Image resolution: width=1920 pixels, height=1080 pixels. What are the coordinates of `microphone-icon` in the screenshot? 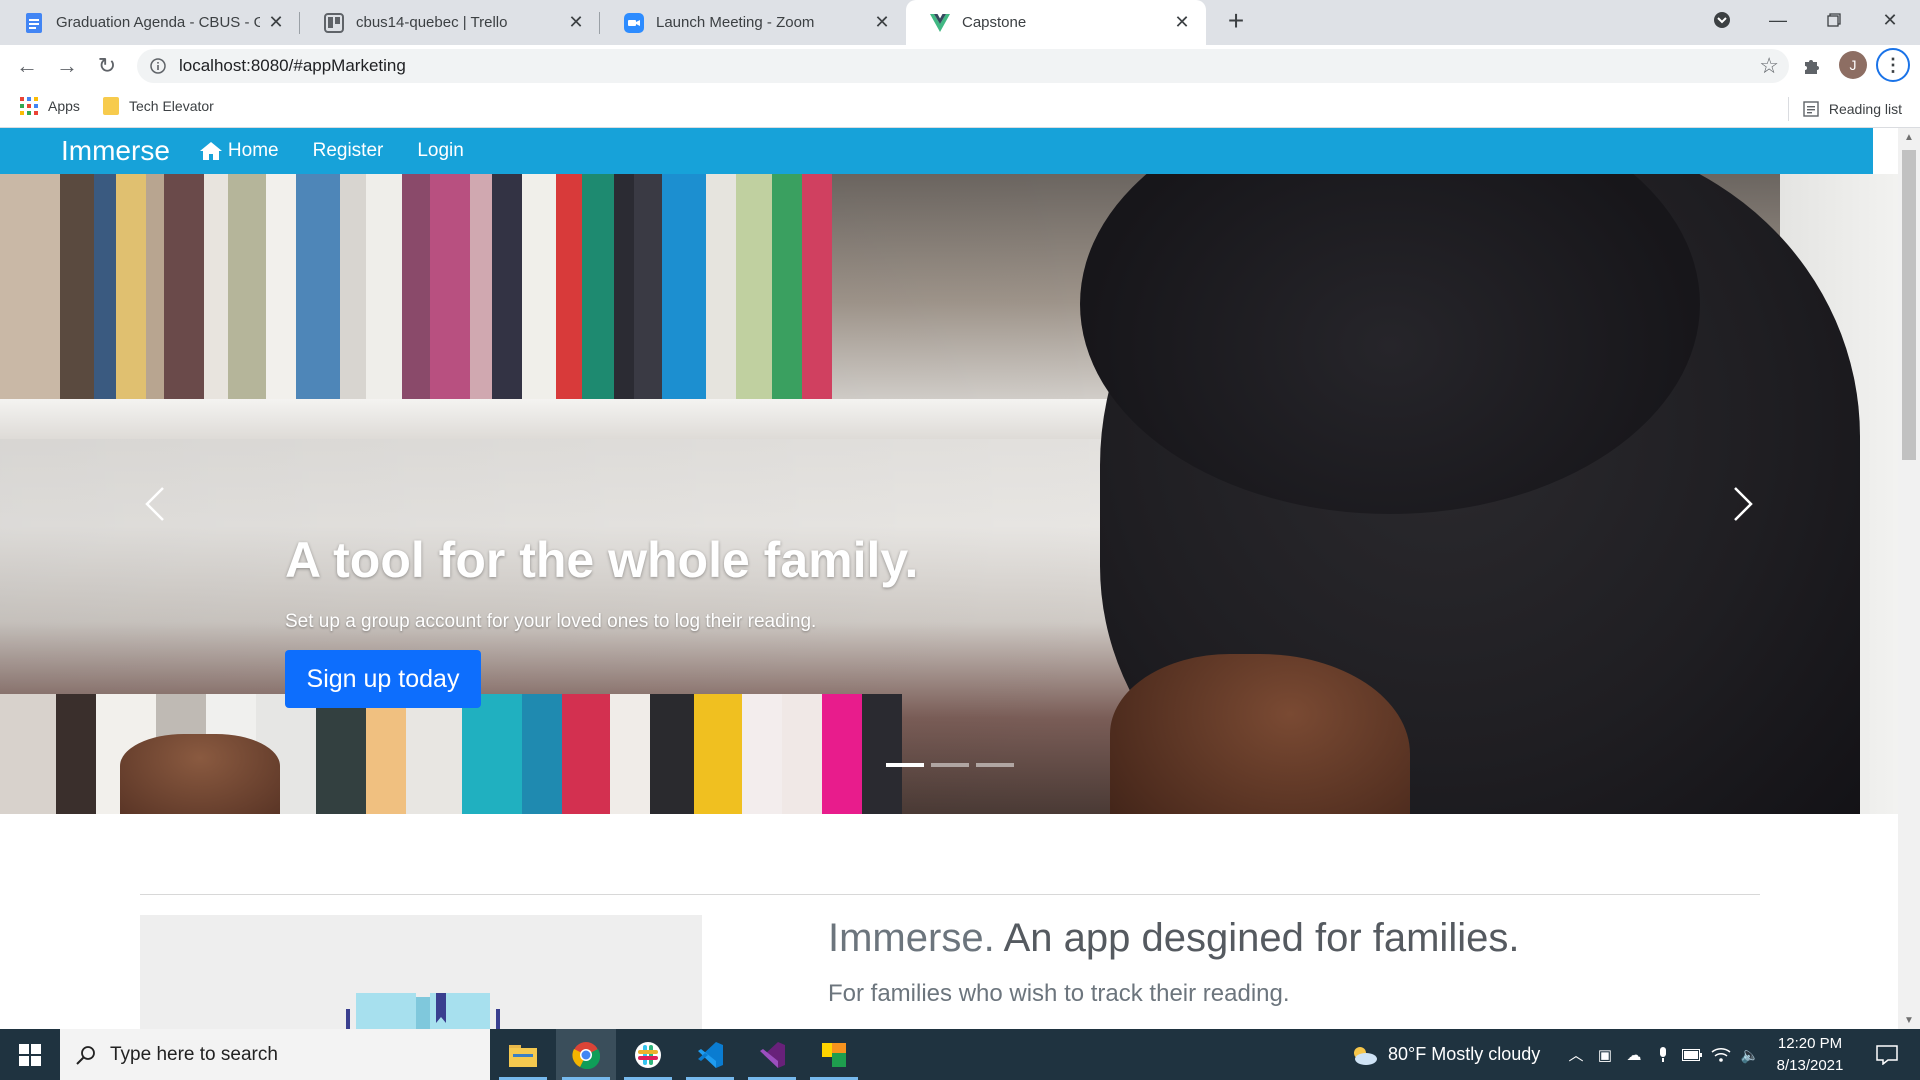 It's located at (1663, 1054).